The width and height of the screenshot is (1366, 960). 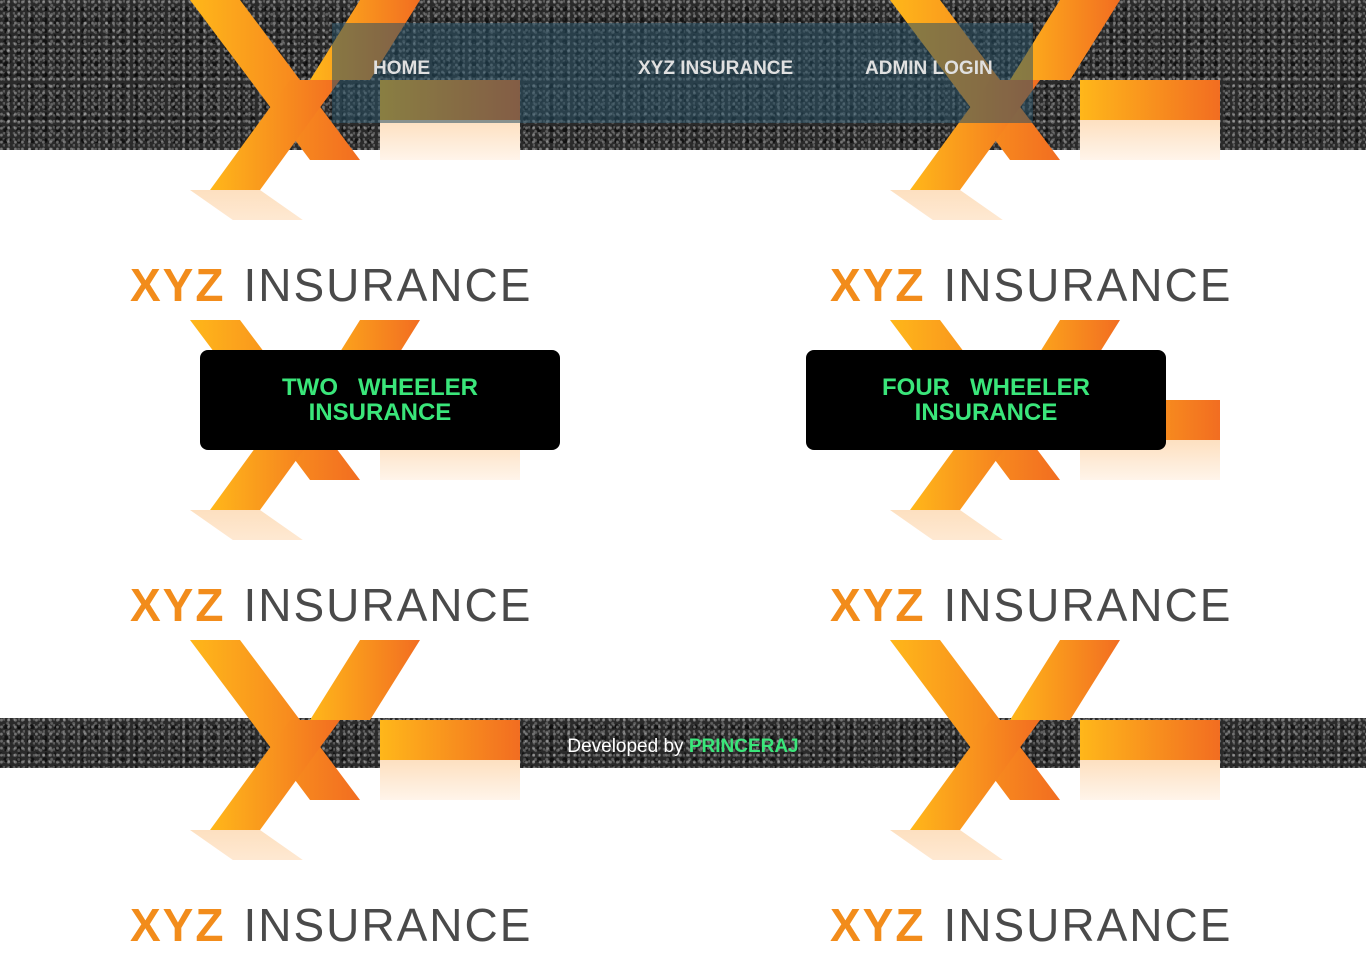 I want to click on nav-brand-link: XYZ INSURANCE, so click(x=715, y=80).